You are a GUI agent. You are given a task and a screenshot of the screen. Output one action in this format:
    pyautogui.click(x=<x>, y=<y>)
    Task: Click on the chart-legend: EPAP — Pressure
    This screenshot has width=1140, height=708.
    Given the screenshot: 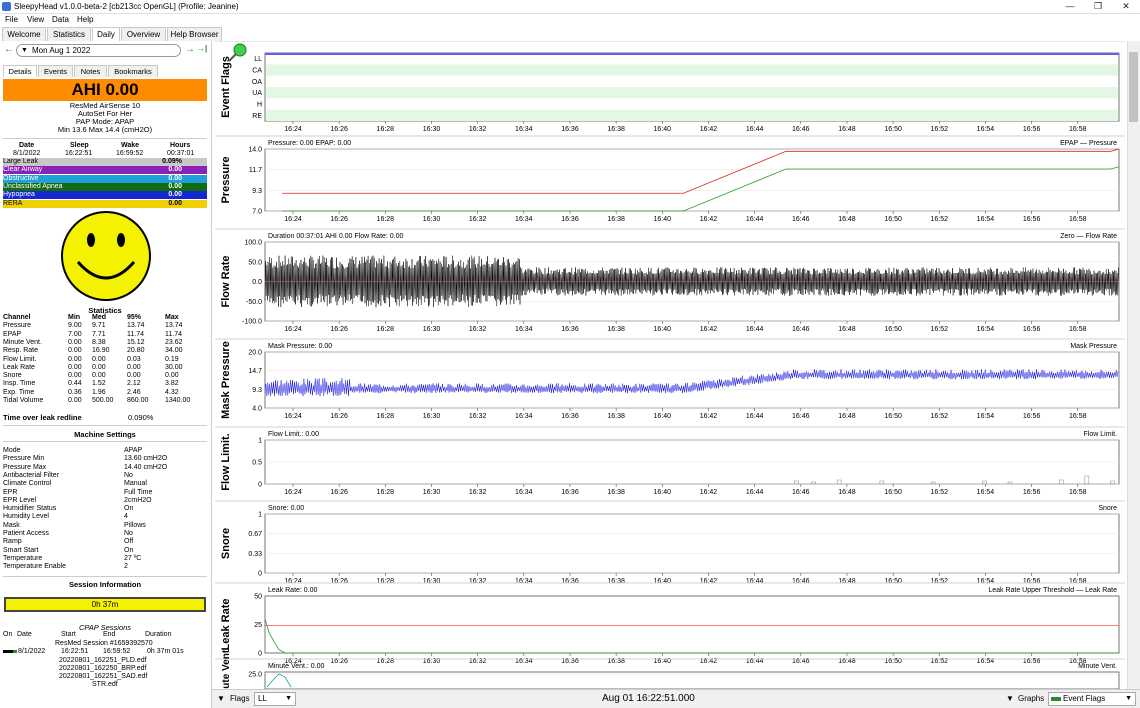 What is the action you would take?
    pyautogui.click(x=1088, y=143)
    